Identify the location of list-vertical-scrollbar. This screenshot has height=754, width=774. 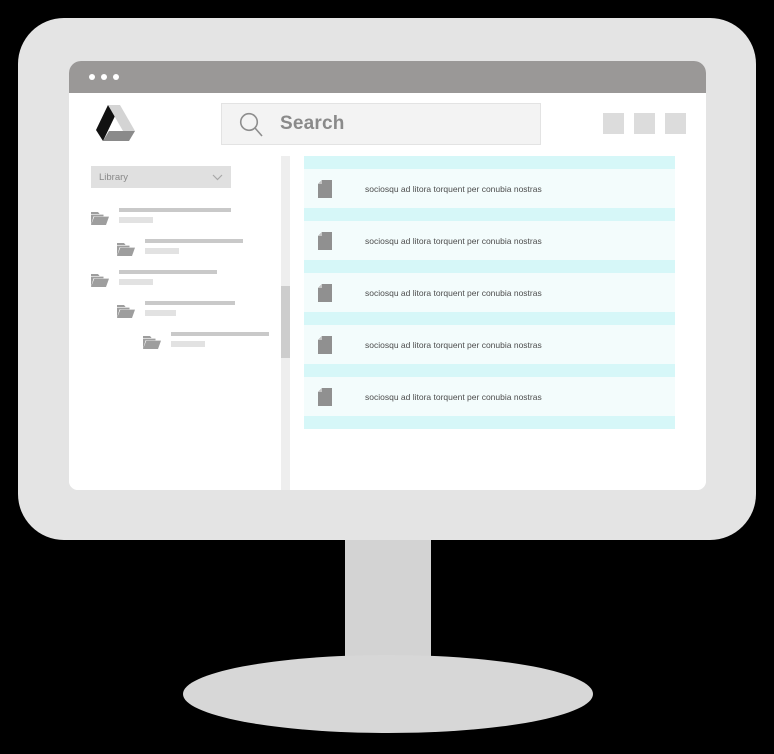
(285, 323).